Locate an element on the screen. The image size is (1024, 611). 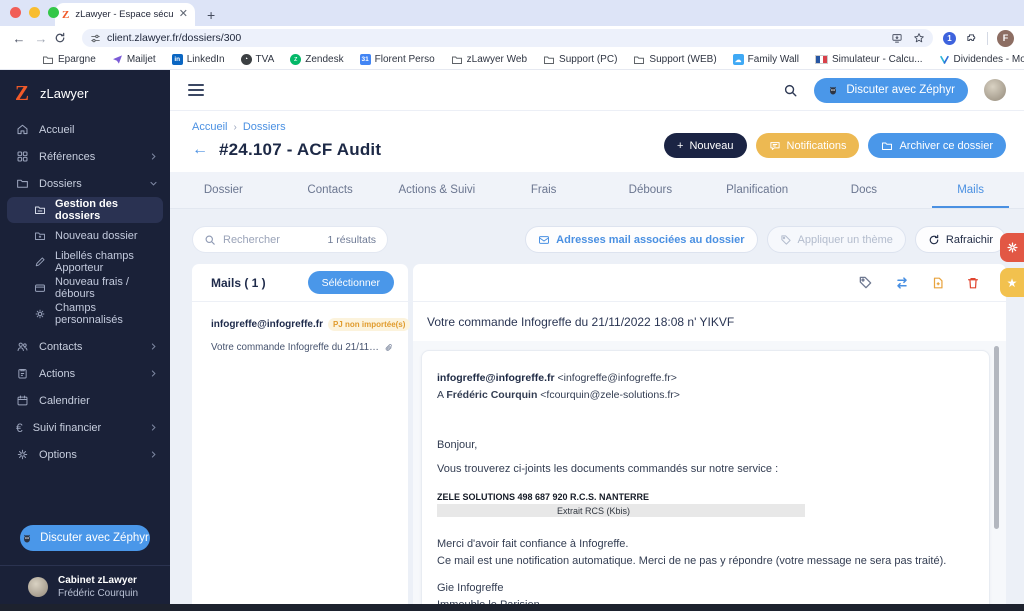
address-bar: client.zlawyer.fr/dossiers/300 is located at coordinates (507, 38).